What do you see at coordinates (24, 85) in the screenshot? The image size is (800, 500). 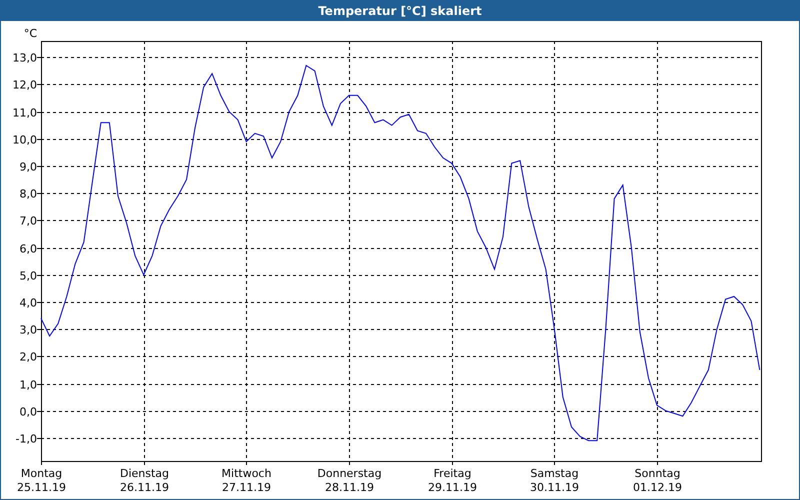 I see `y-tick-label: 12,0` at bounding box center [24, 85].